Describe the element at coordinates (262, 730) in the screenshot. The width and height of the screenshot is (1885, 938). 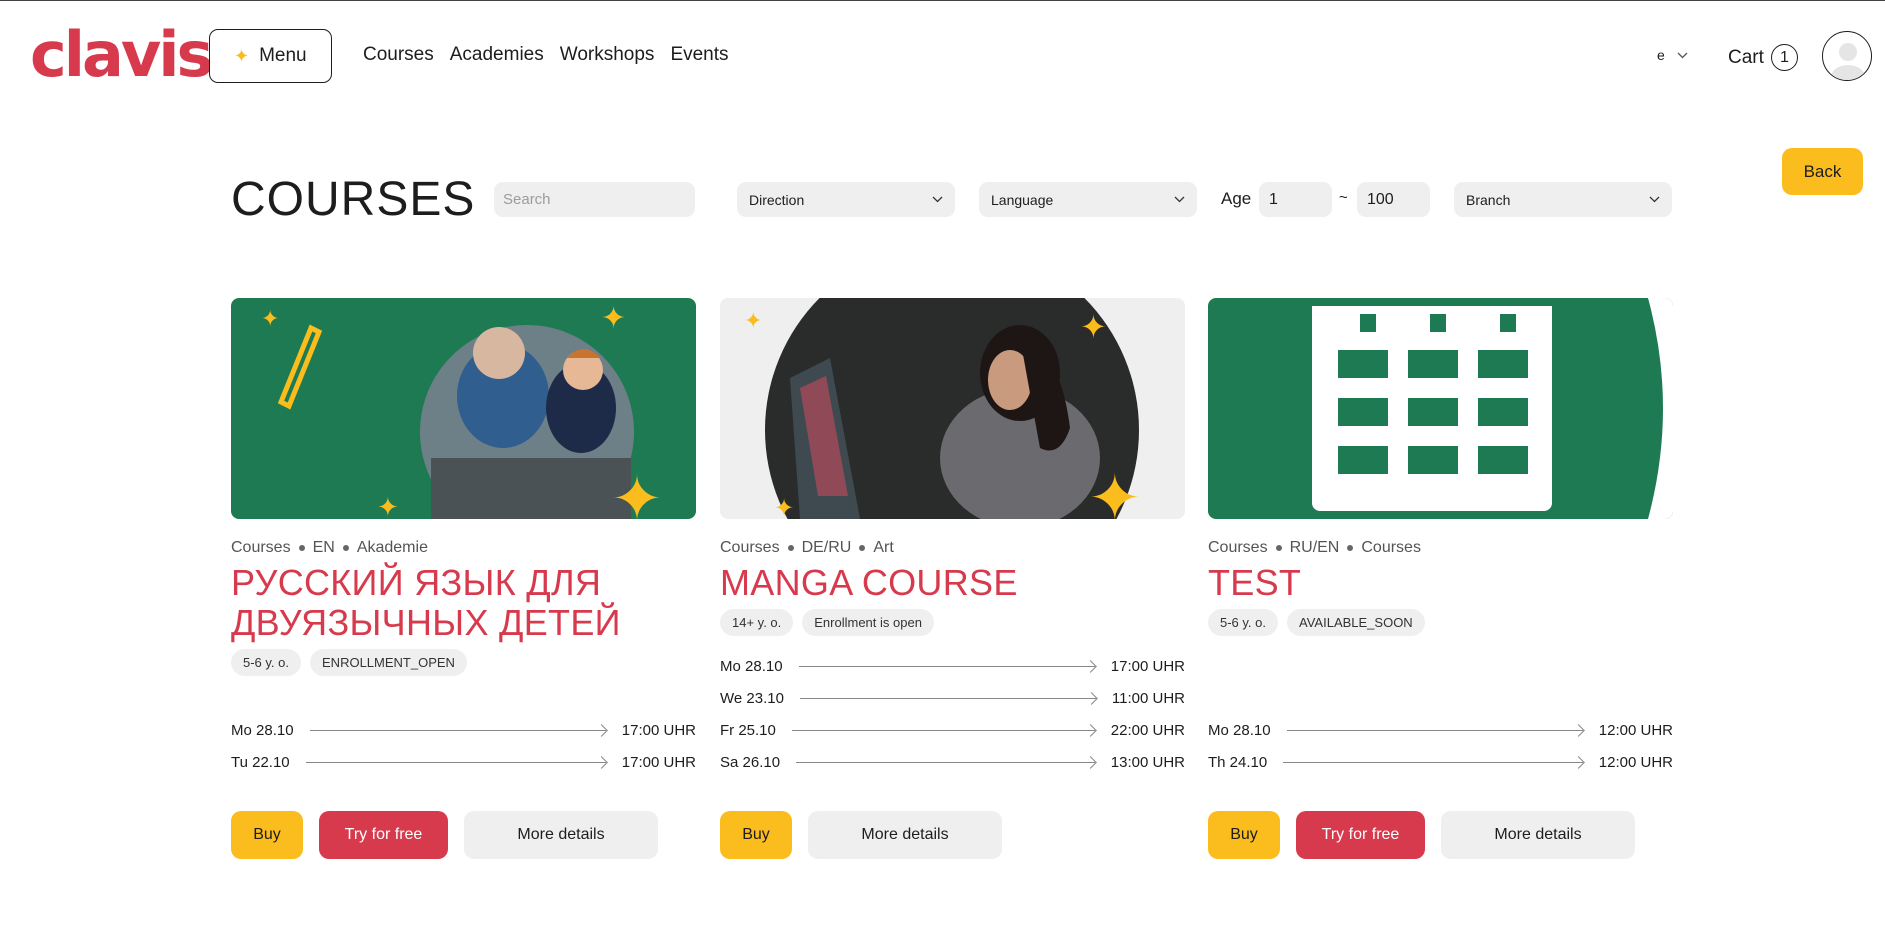
I see `session-day: Mo 28.10` at that location.